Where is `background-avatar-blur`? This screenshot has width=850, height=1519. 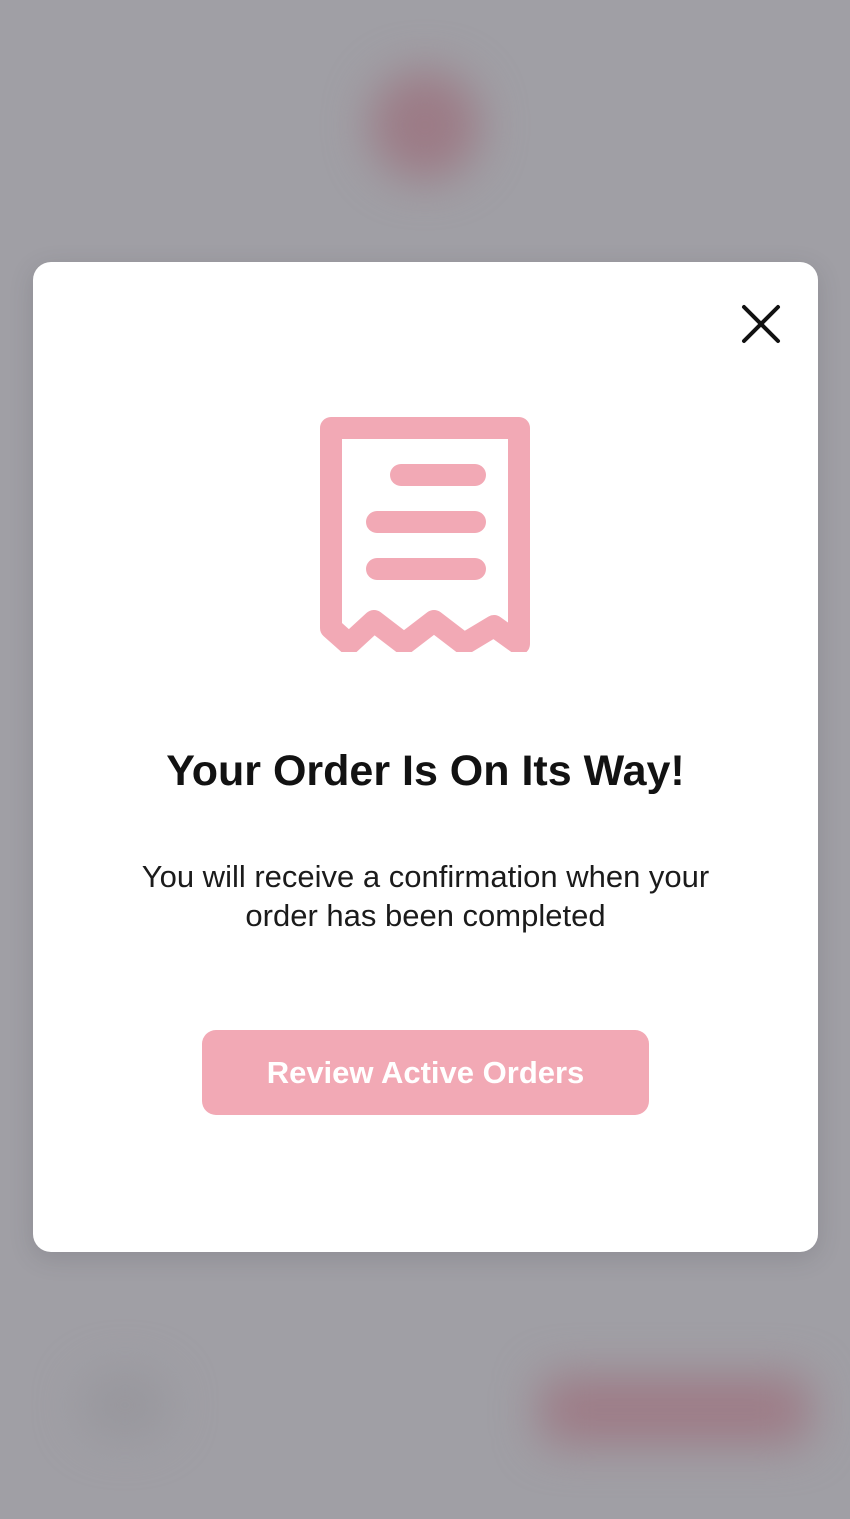 background-avatar-blur is located at coordinates (425, 125).